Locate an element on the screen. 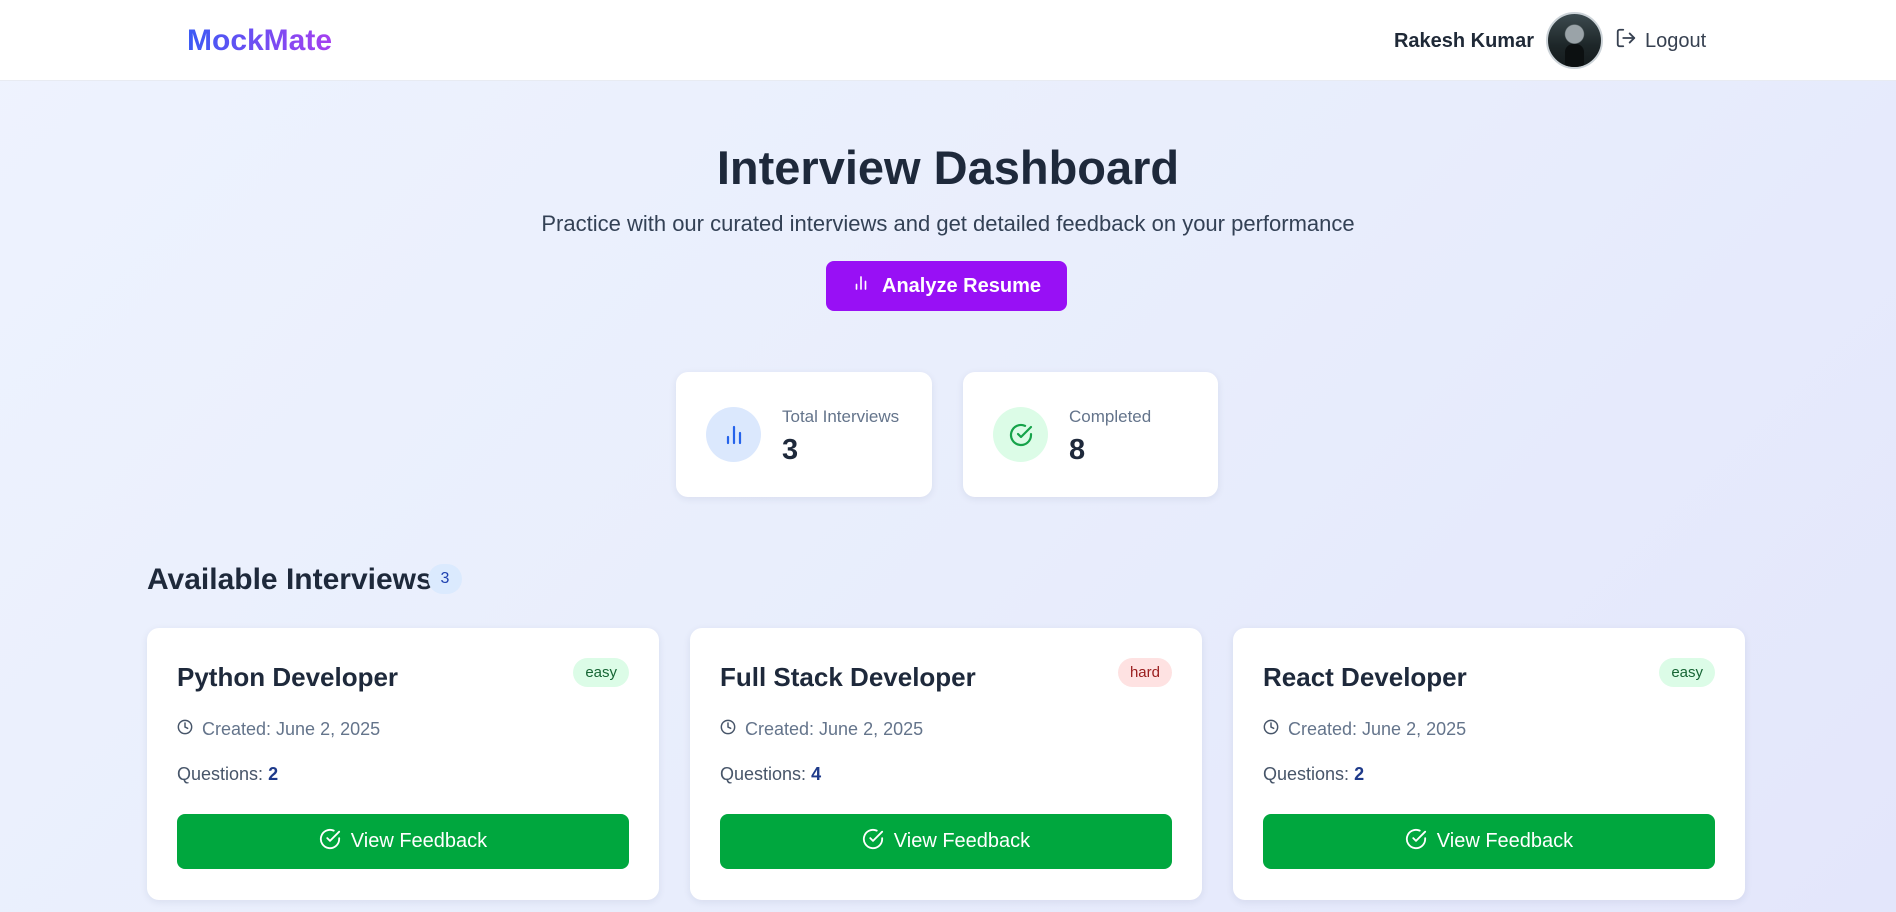 The width and height of the screenshot is (1896, 912). app-logo: MockMate is located at coordinates (259, 41).